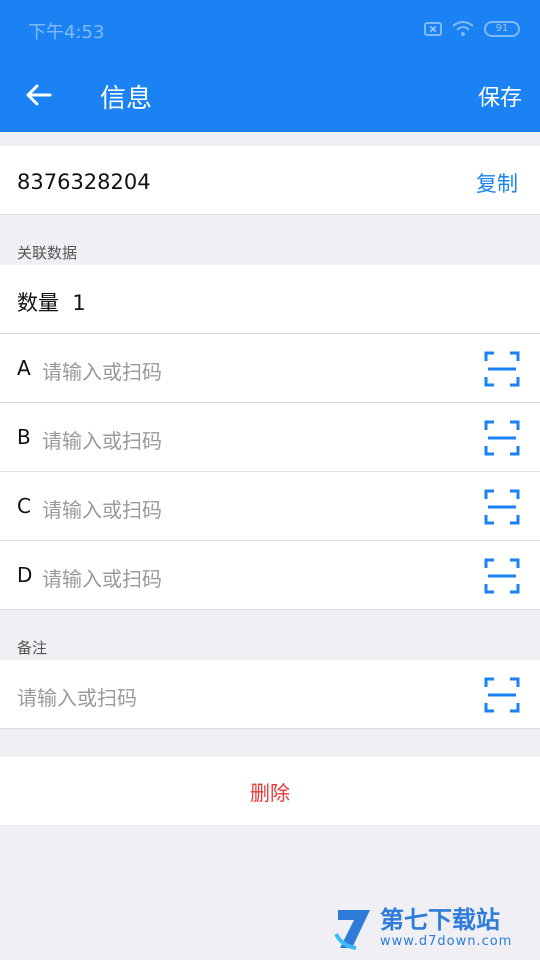 The height and width of the screenshot is (960, 540). What do you see at coordinates (270, 791) in the screenshot?
I see `delete-button: 删除` at bounding box center [270, 791].